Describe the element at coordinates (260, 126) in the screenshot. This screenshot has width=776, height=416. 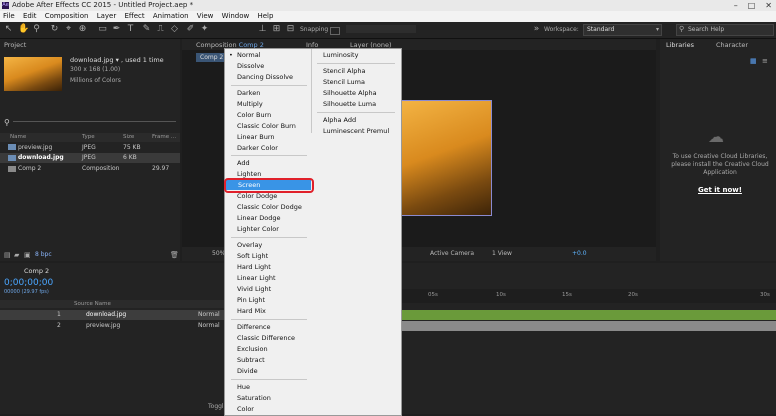
I see `menu-item-classic-color-burn: Classic Color Burn` at that location.